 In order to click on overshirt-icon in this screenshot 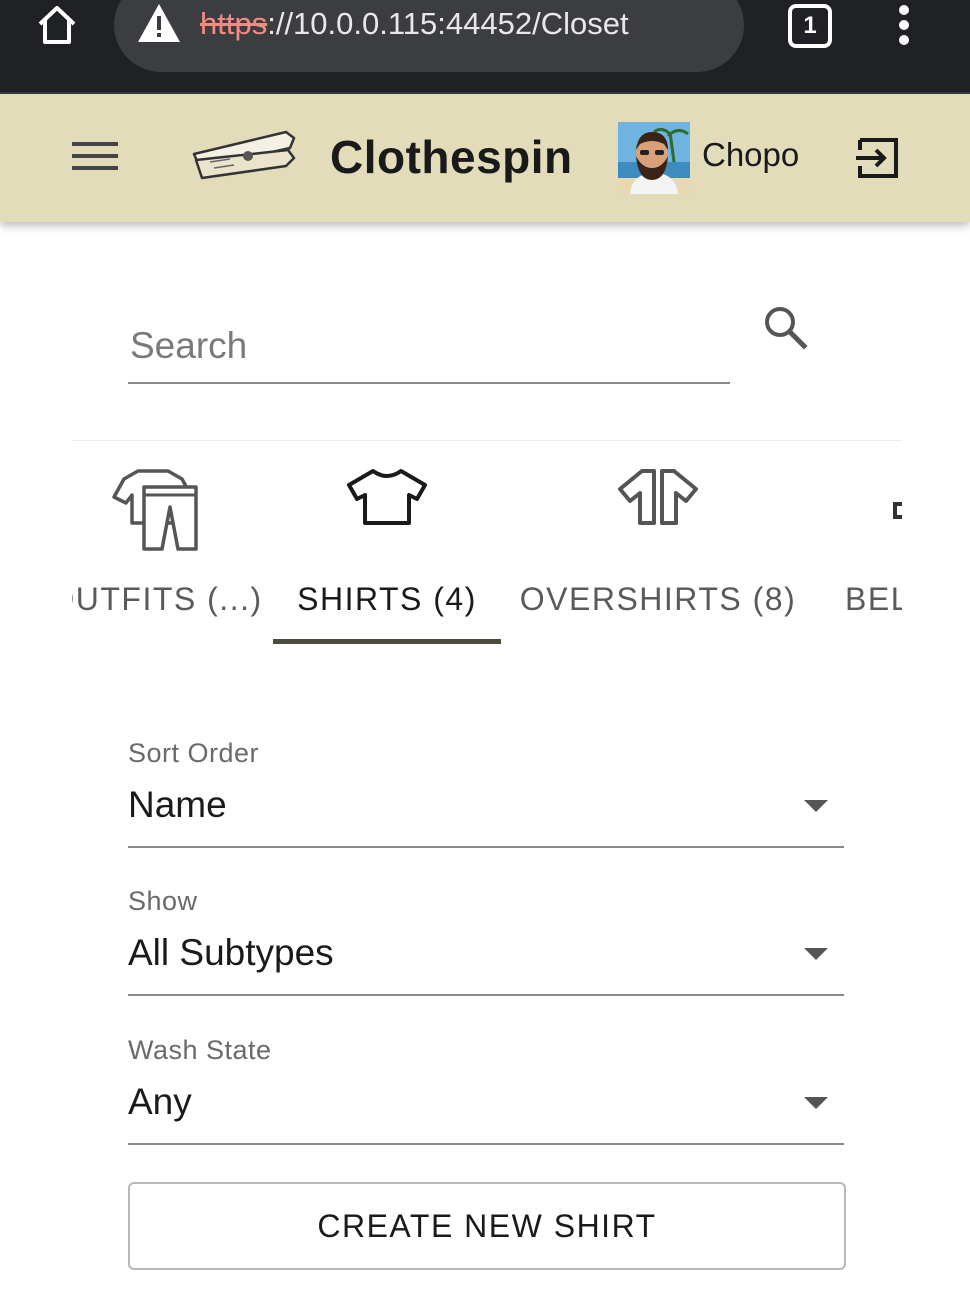, I will do `click(658, 499)`.